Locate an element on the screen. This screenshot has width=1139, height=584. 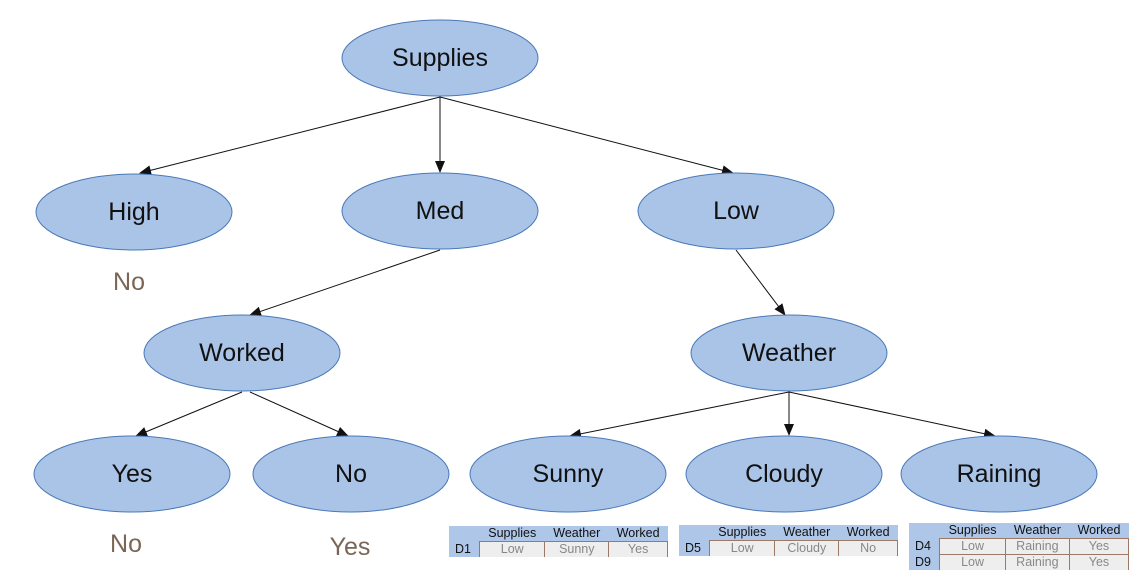
node-yes: Yes is located at coordinates (132, 474).